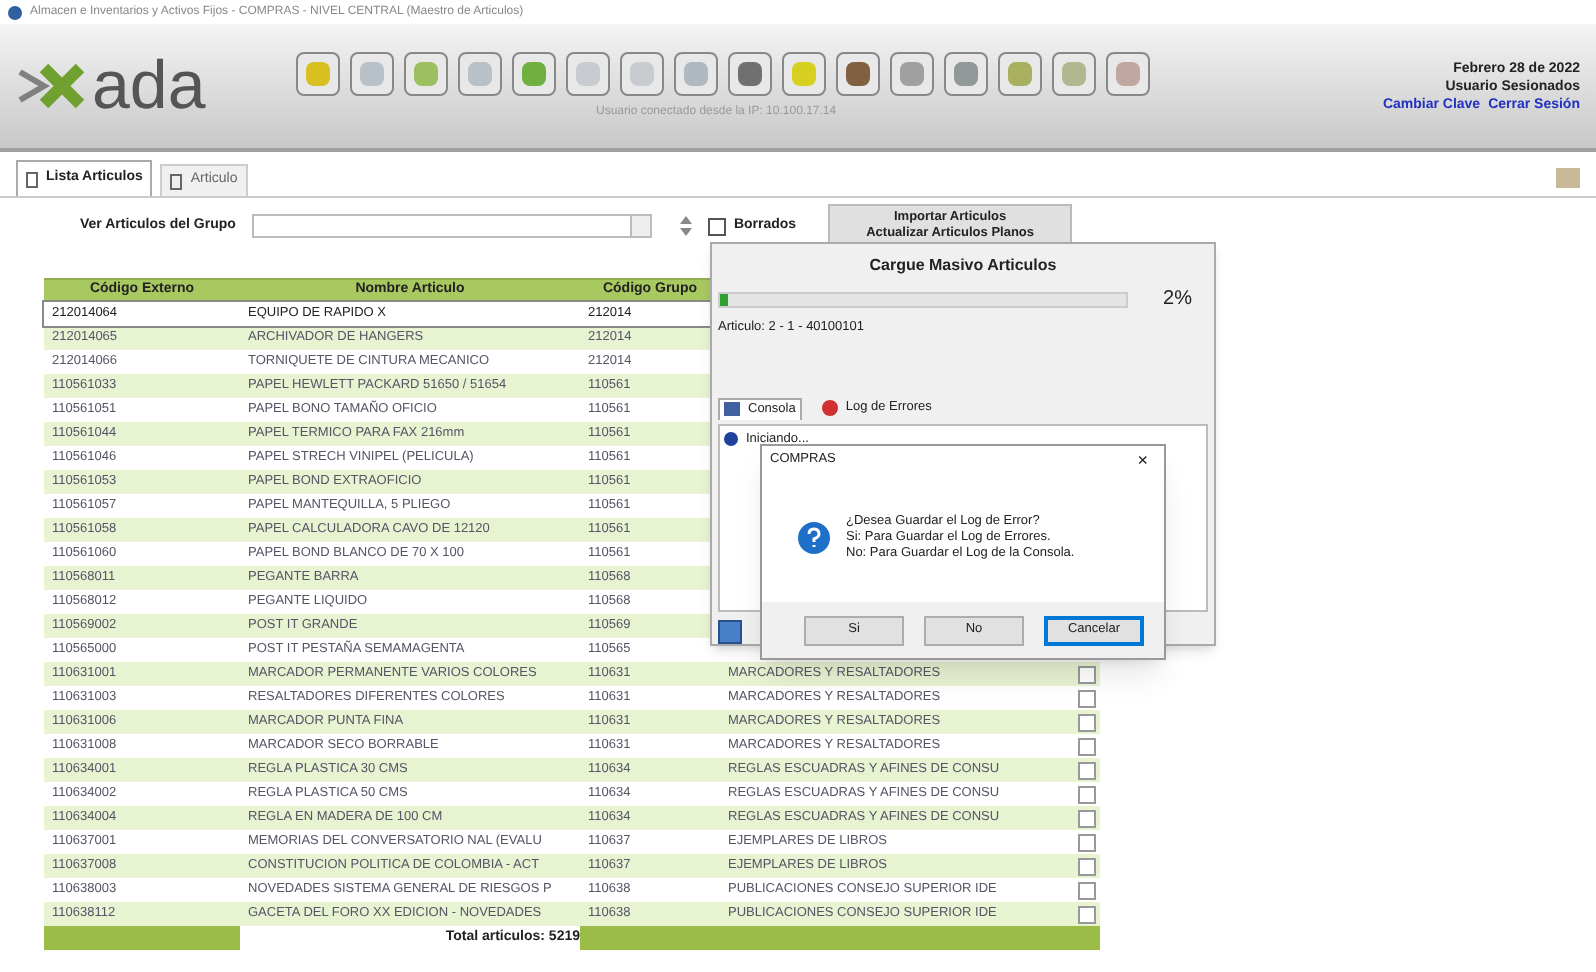 Image resolution: width=1596 pixels, height=972 pixels. I want to click on progress-percent: 2%, so click(1177, 300).